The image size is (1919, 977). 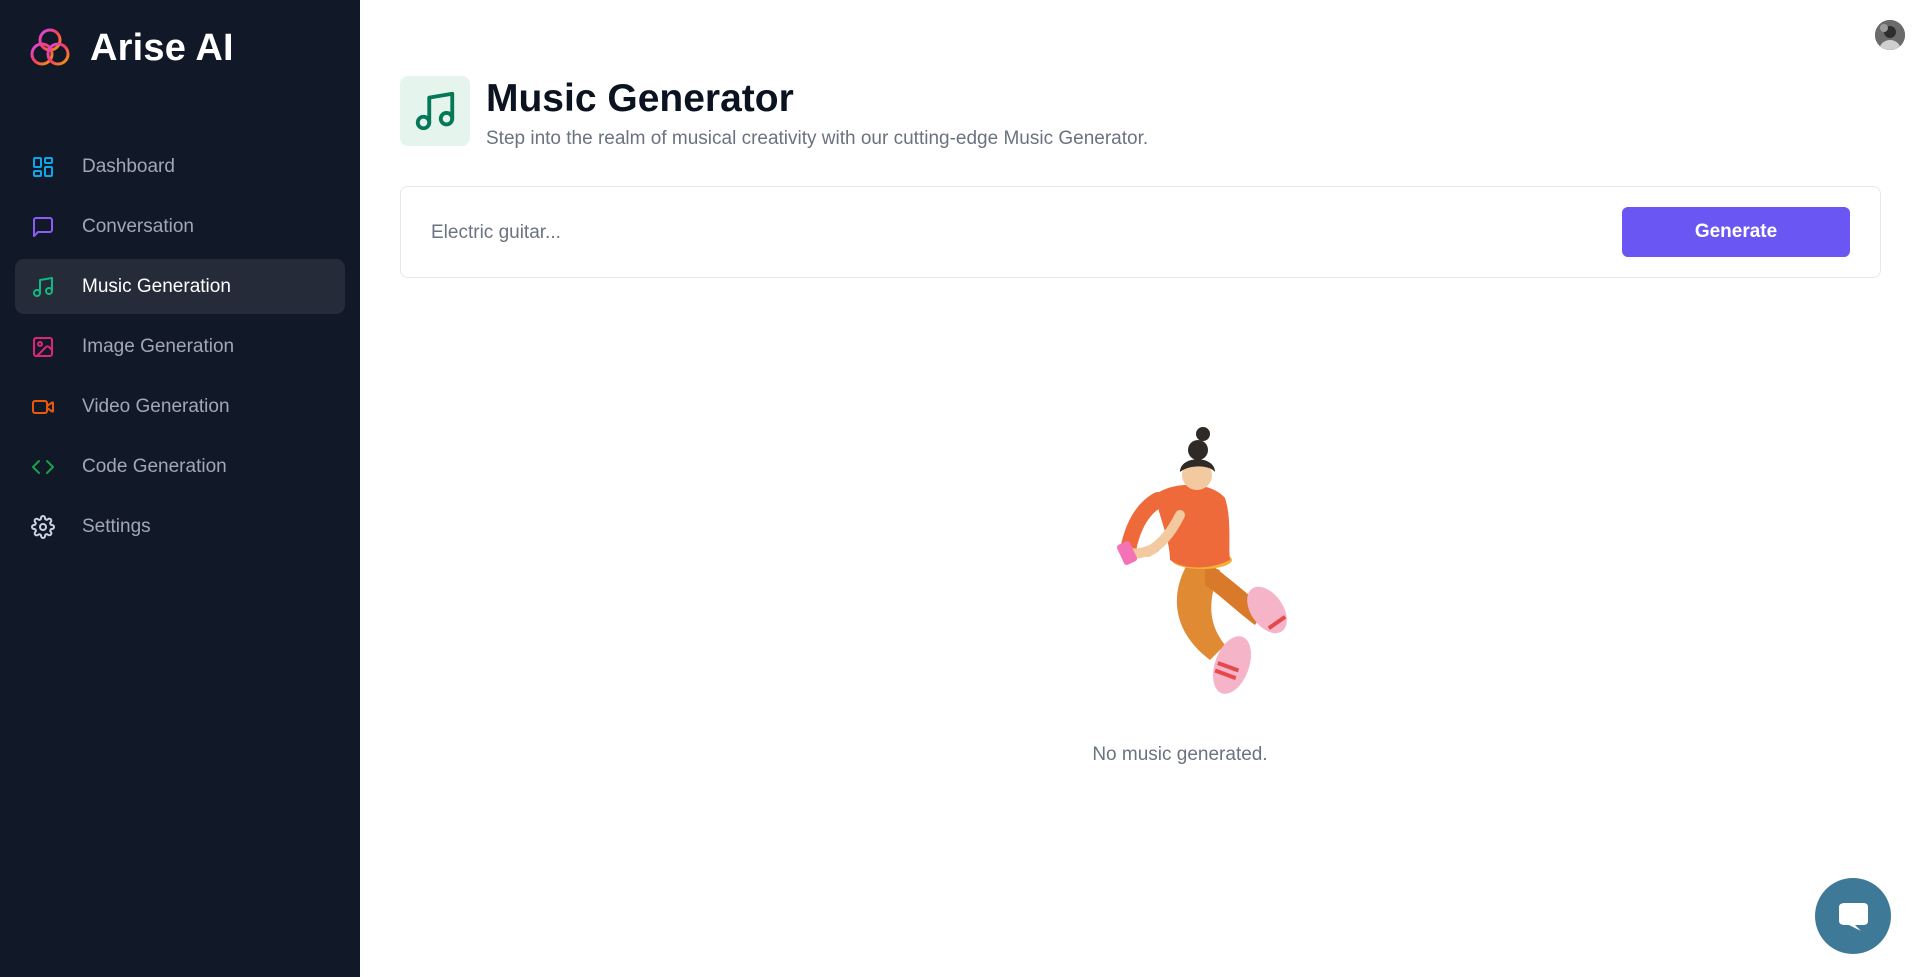 What do you see at coordinates (1201, 560) in the screenshot?
I see `floating-person-illustration` at bounding box center [1201, 560].